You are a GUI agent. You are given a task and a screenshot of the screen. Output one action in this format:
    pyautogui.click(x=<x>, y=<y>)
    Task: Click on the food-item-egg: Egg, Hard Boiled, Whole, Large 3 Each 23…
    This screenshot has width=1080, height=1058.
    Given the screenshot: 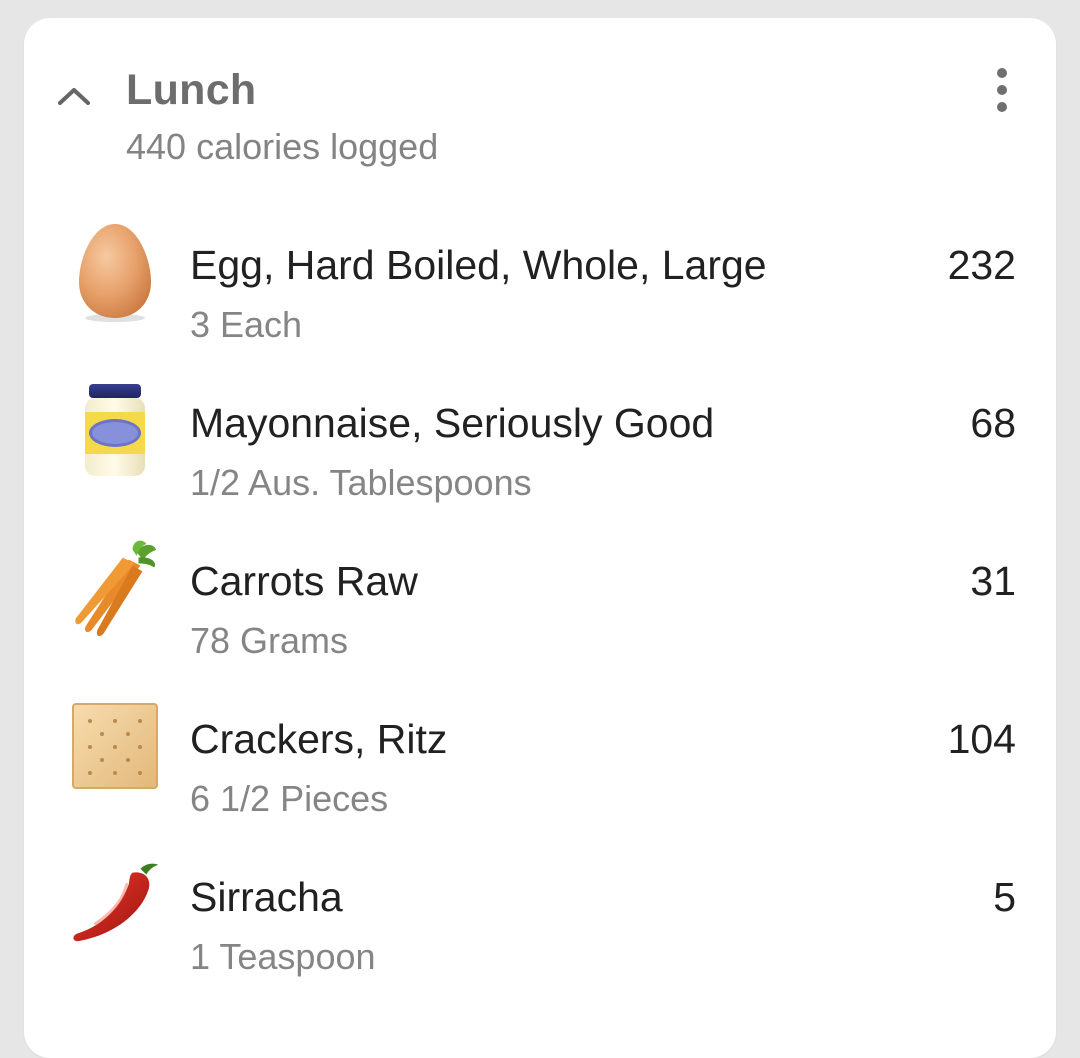 What is the action you would take?
    pyautogui.click(x=540, y=295)
    